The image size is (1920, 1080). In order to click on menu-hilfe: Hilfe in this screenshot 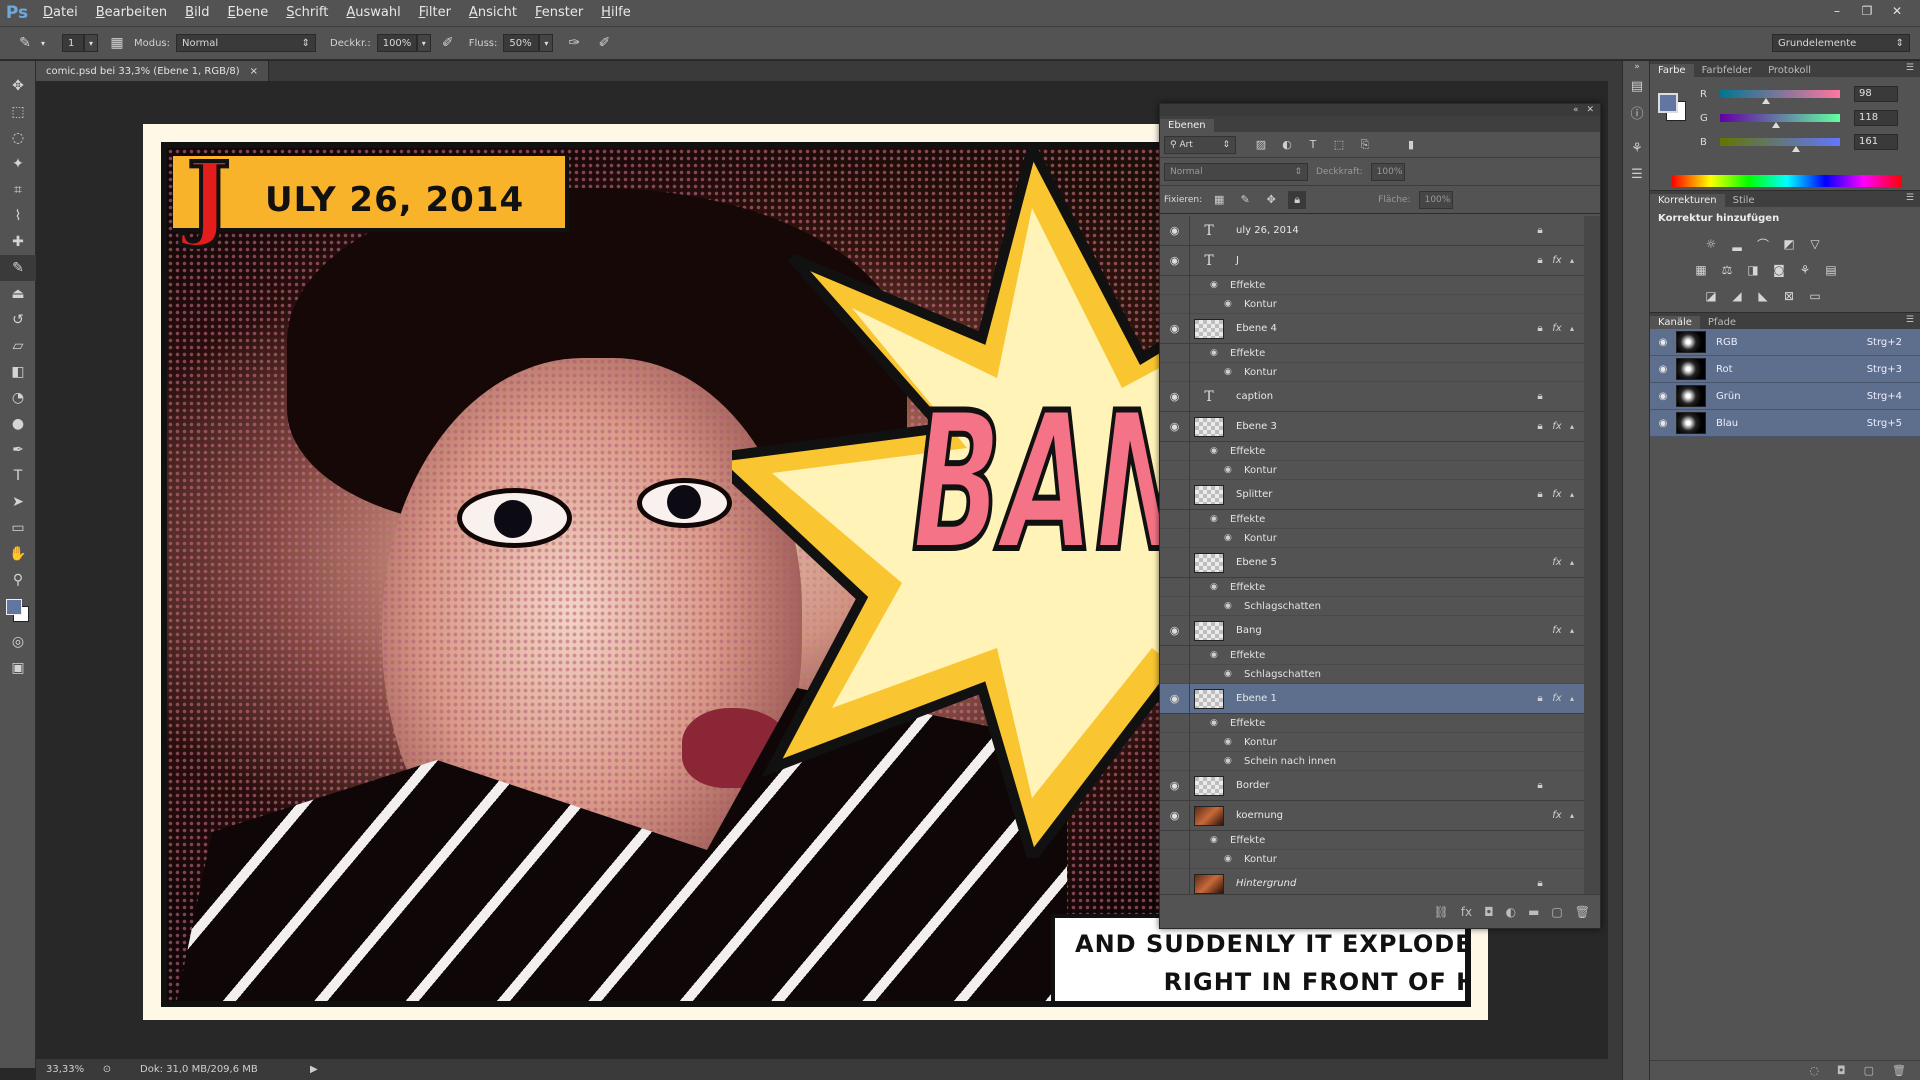, I will do `click(616, 13)`.